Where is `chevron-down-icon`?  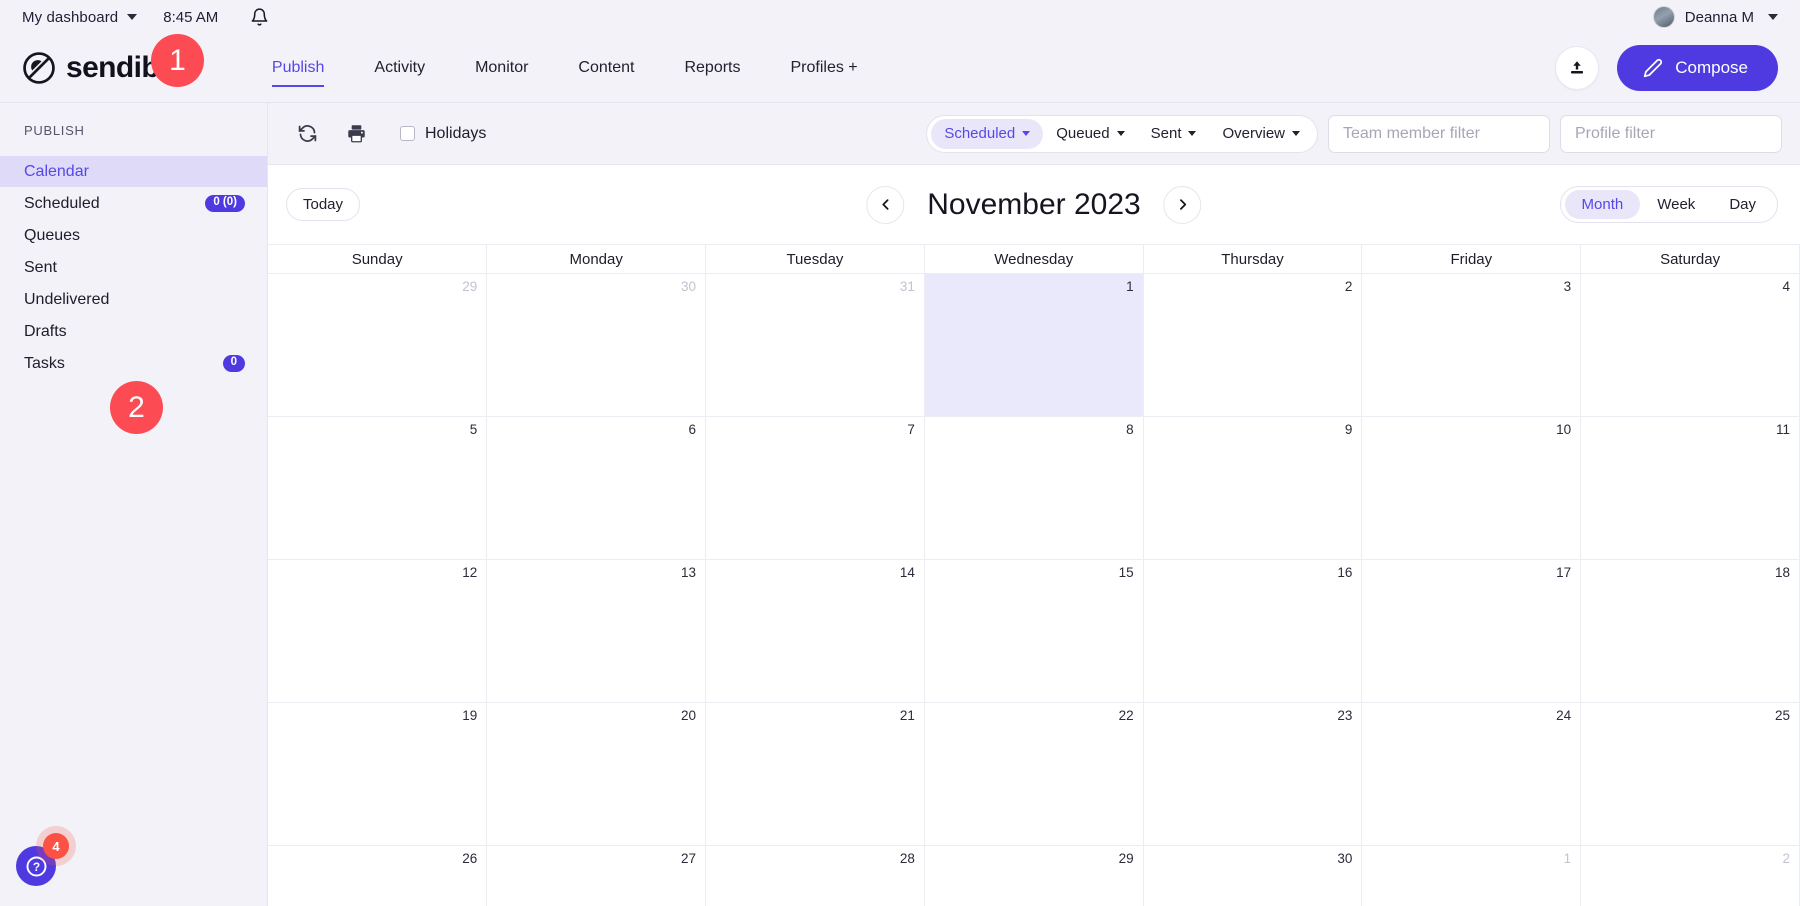 chevron-down-icon is located at coordinates (132, 17).